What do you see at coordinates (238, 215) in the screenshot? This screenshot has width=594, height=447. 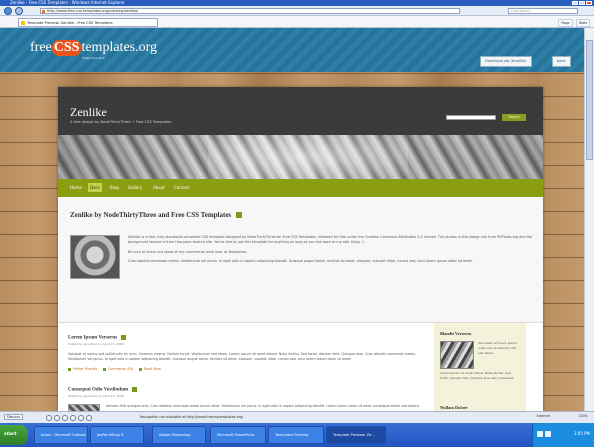 I see `heading-square-icon` at bounding box center [238, 215].